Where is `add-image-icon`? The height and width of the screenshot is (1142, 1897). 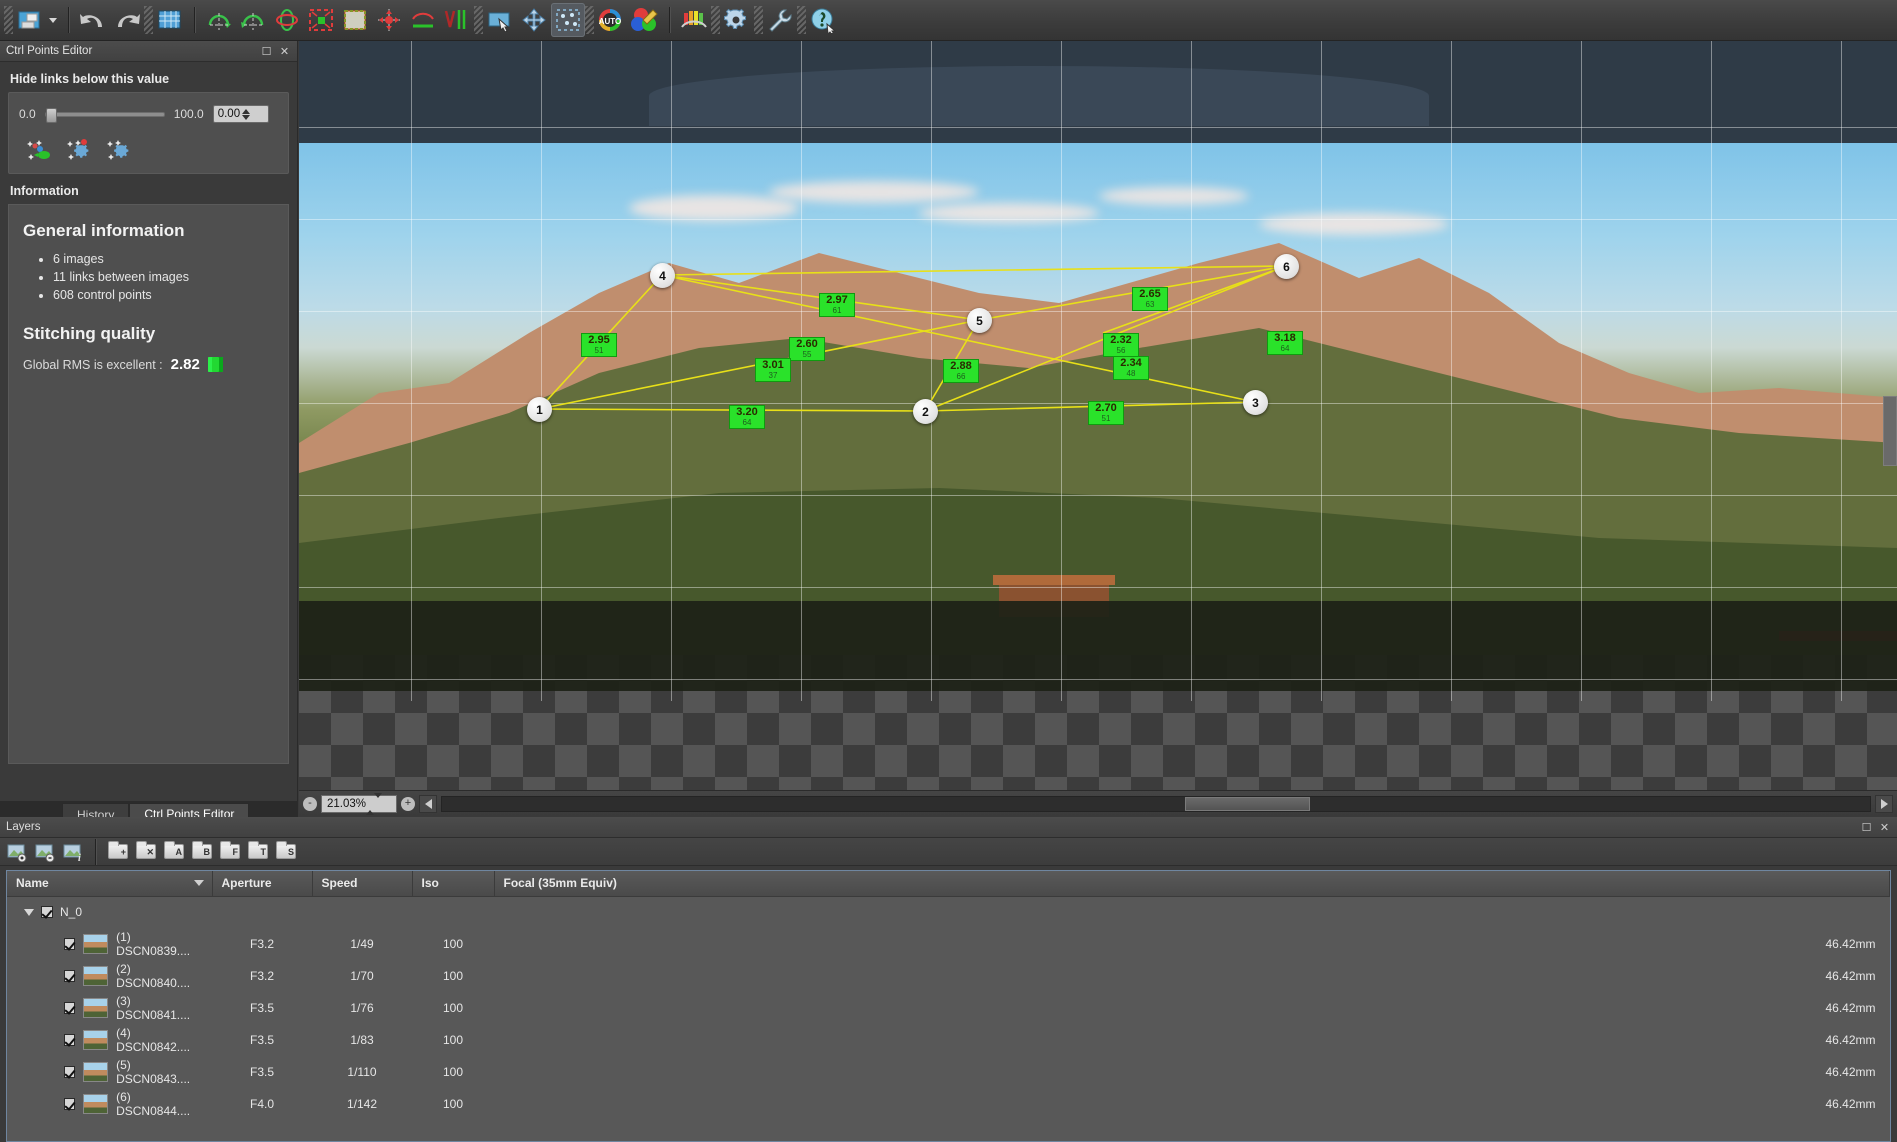
add-image-icon is located at coordinates (17, 852).